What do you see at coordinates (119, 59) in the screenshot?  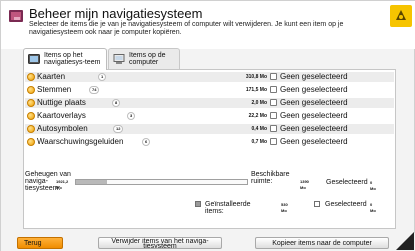 I see `computer-icon` at bounding box center [119, 59].